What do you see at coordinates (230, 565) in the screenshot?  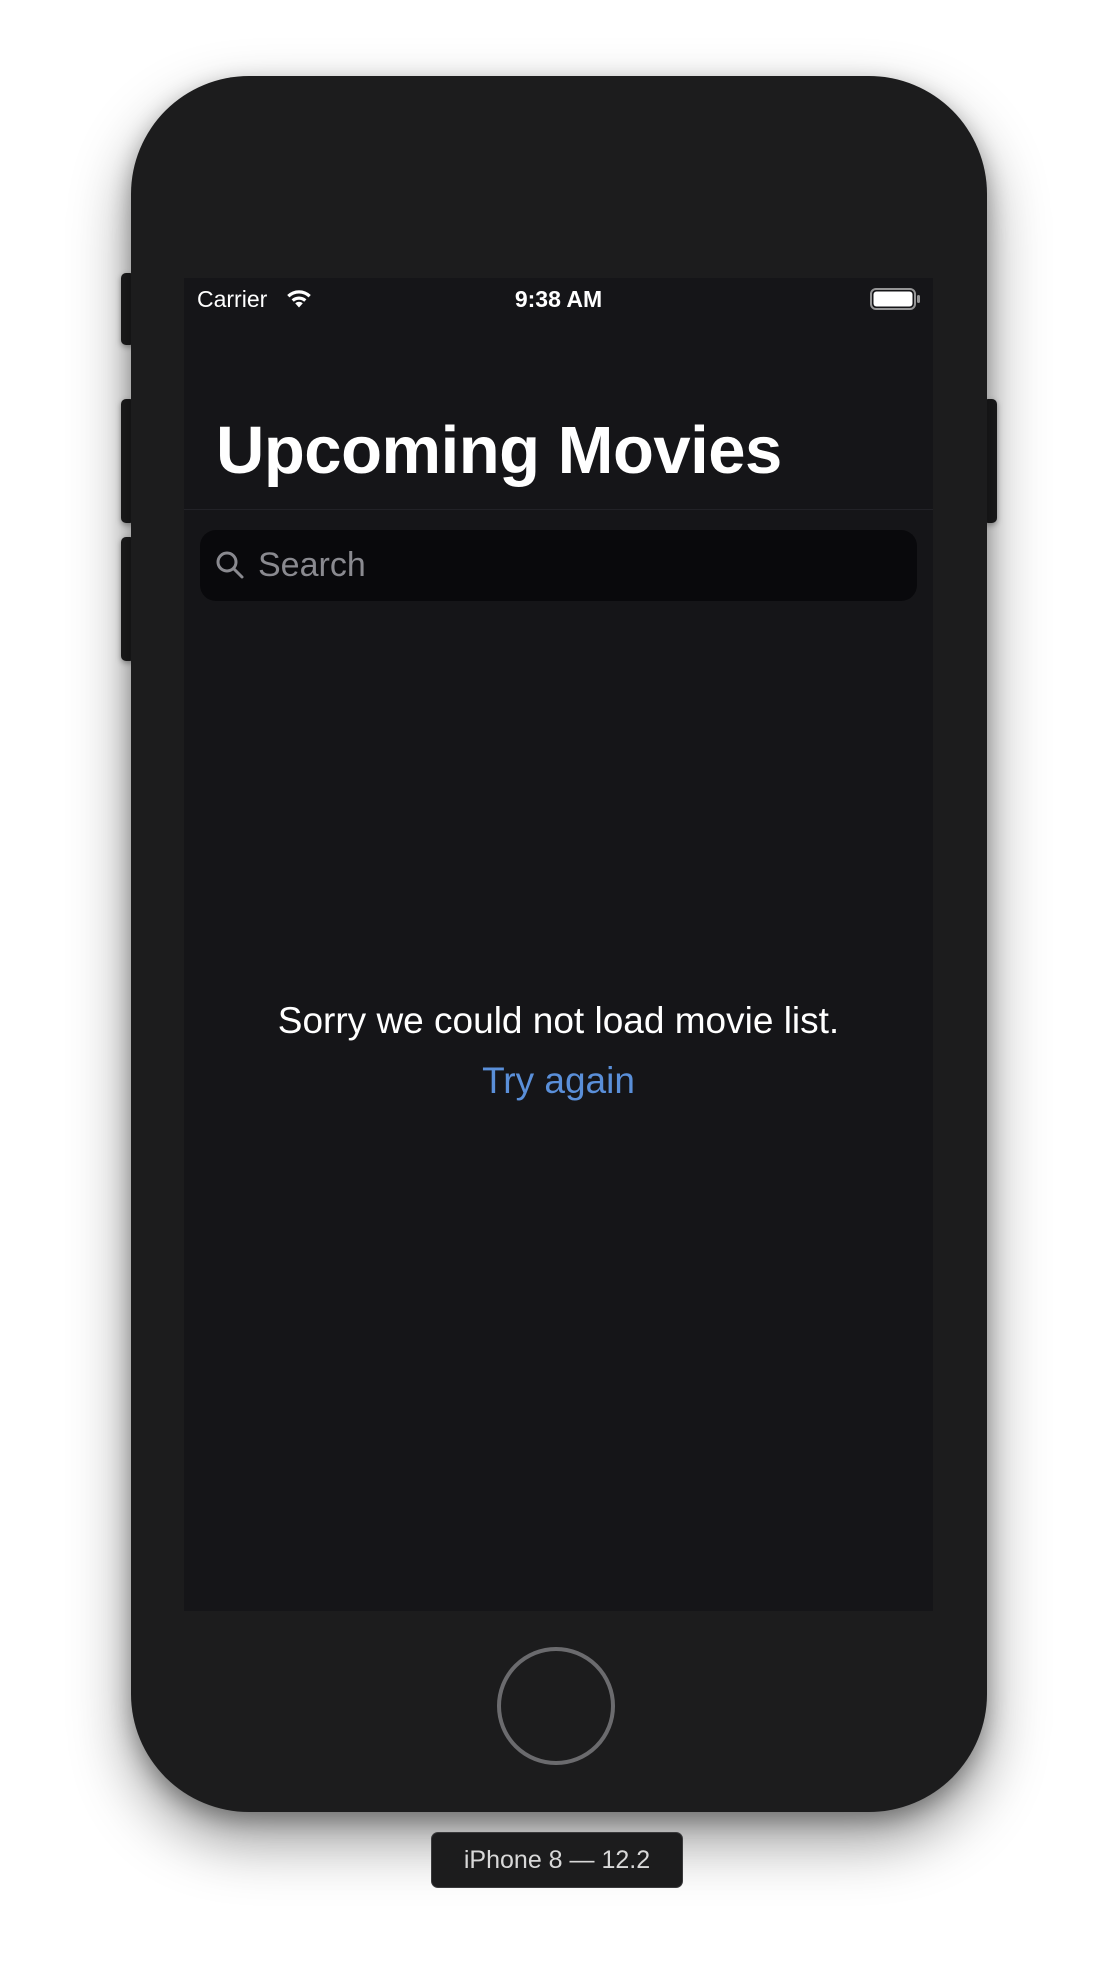 I see `search-icon` at bounding box center [230, 565].